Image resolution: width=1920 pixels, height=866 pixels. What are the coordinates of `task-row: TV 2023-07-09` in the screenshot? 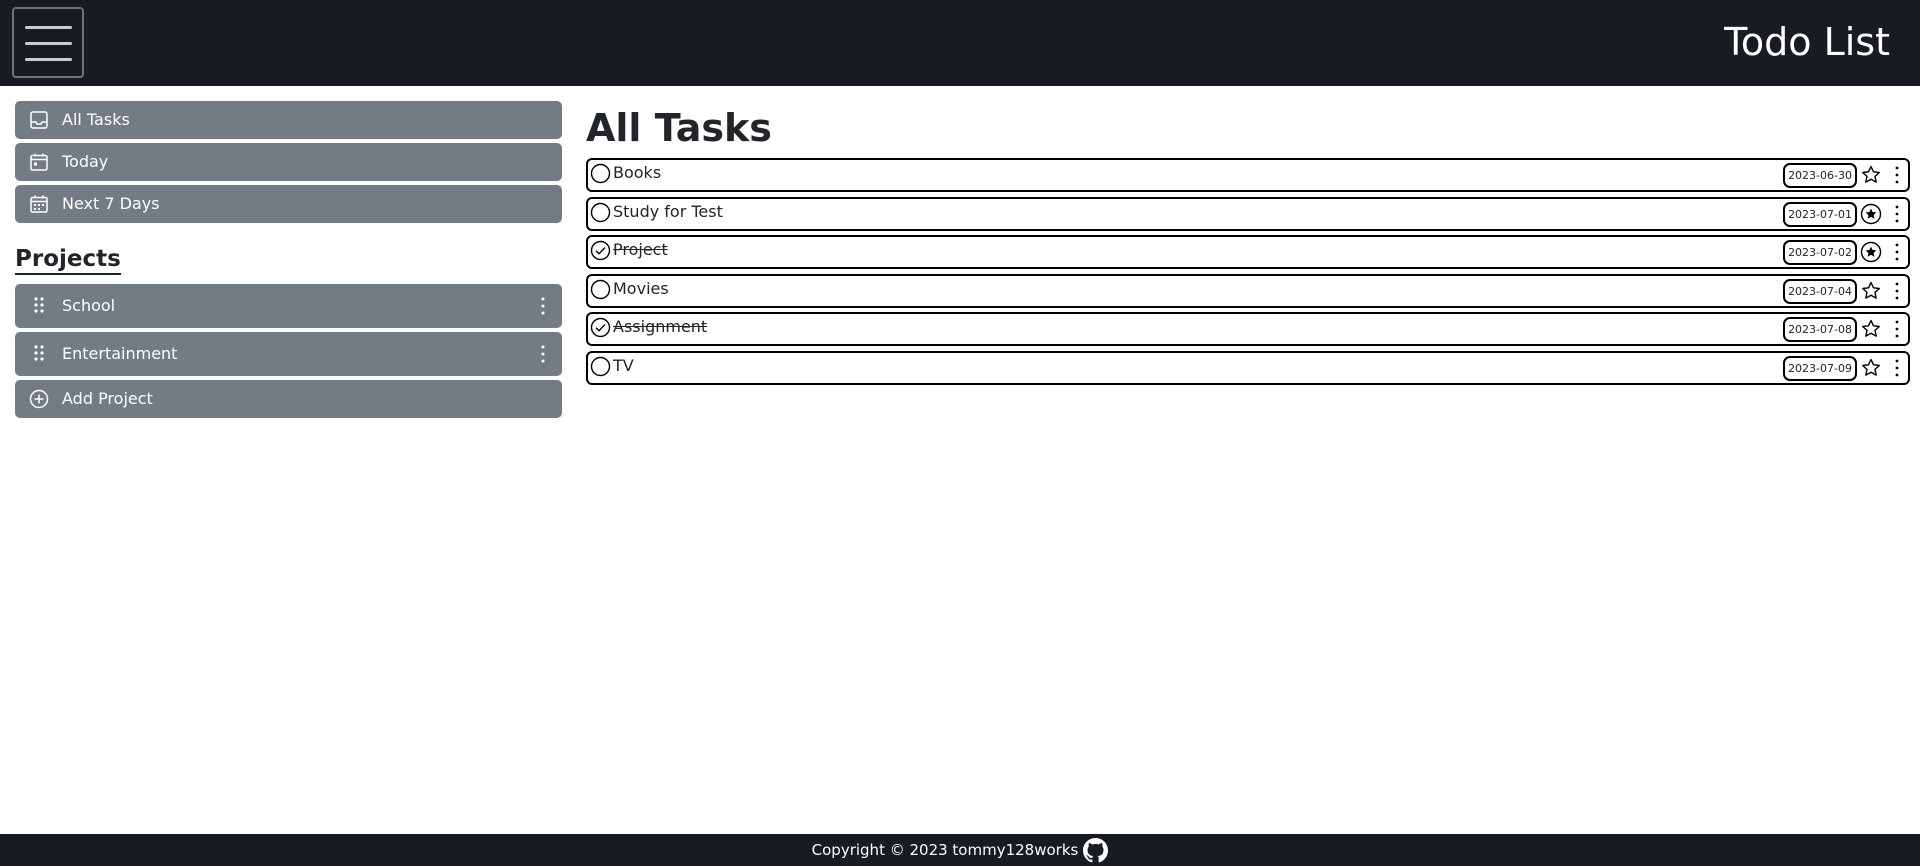 It's located at (1248, 367).